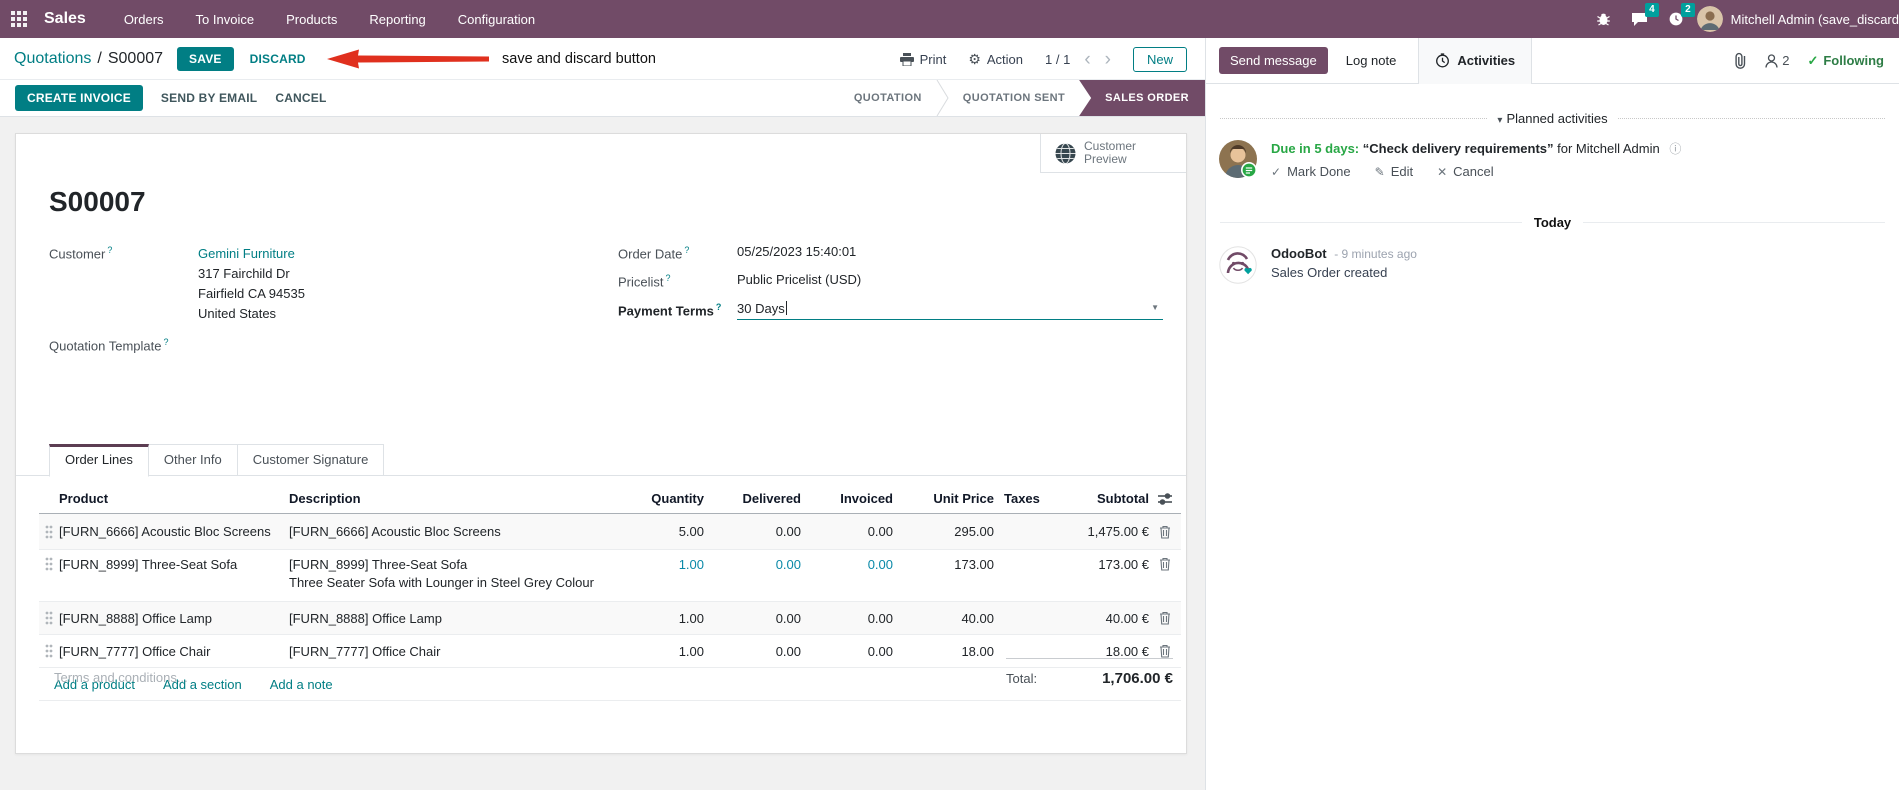 The width and height of the screenshot is (1899, 790). I want to click on action-button: ⚙ Action, so click(995, 59).